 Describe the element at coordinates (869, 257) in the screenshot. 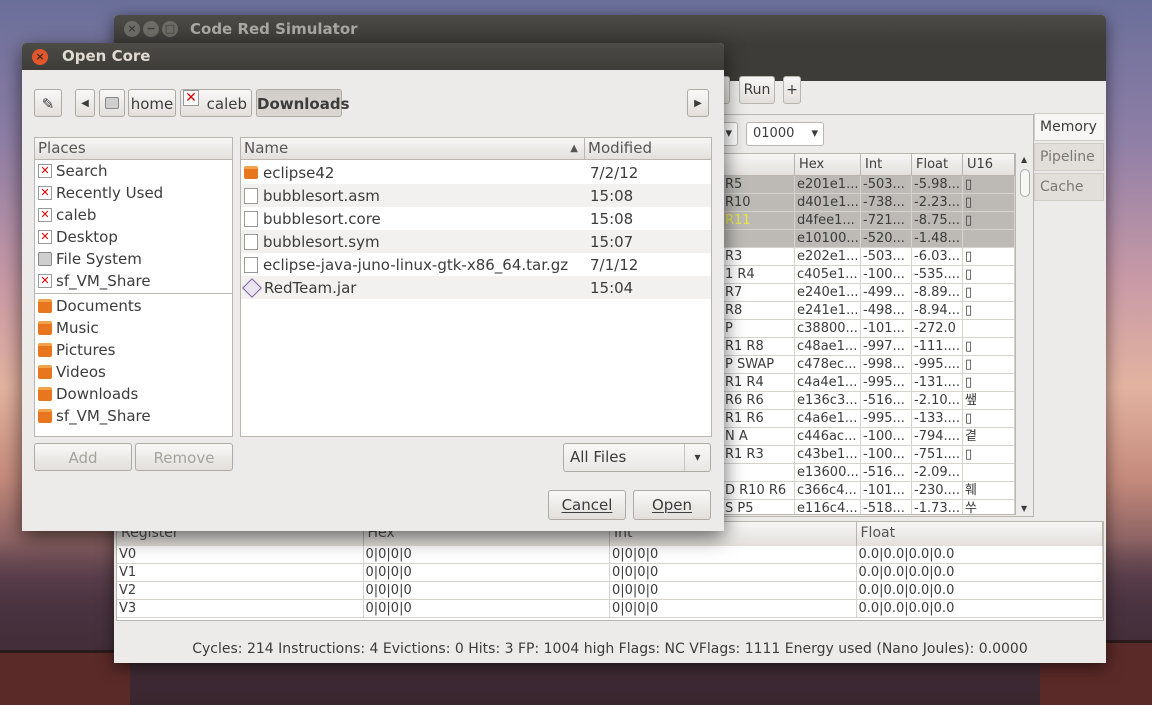

I see `memory-row: R3 e202e1... -503... -6.03... ▯` at that location.